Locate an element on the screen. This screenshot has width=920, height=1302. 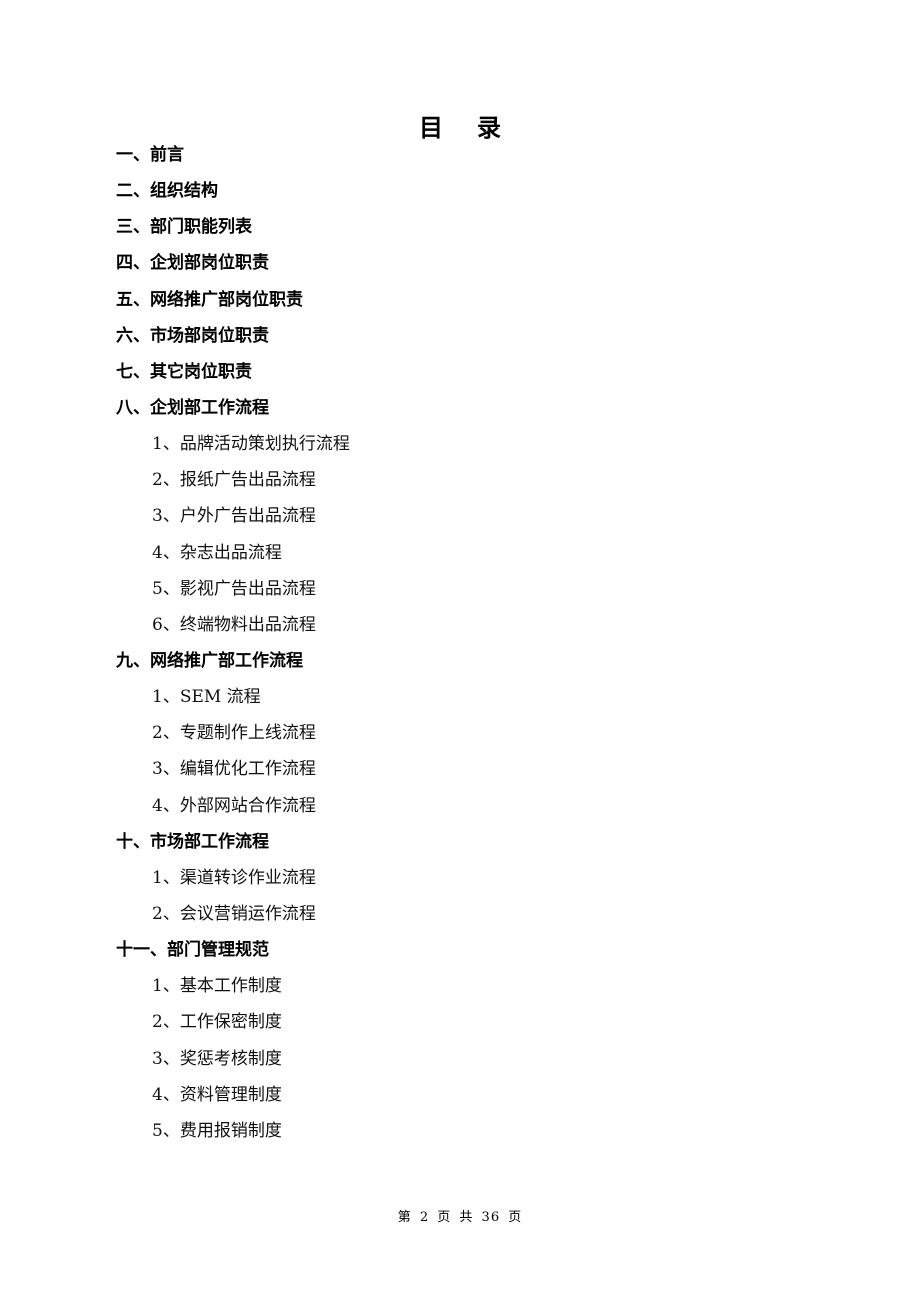
toc-subsection-item: 4、杂志出品流程 is located at coordinates (233, 555).